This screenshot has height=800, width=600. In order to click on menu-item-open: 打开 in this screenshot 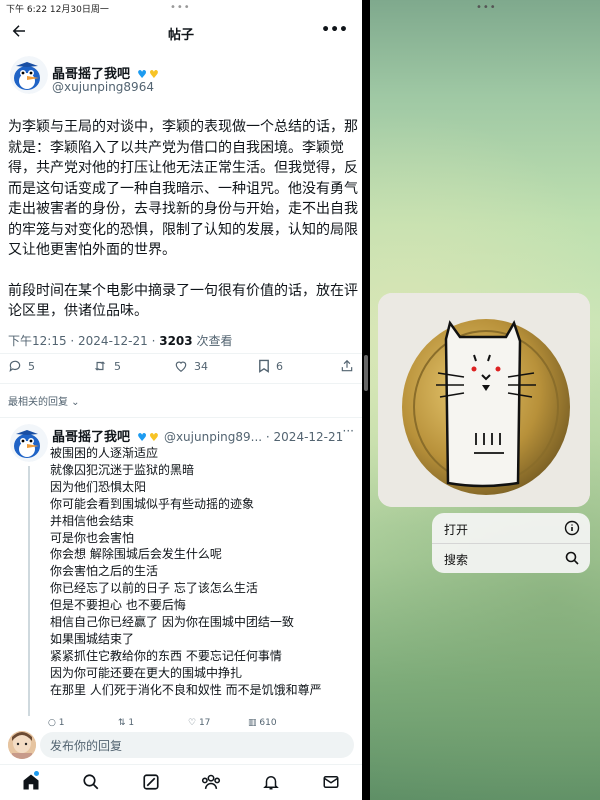, I will do `click(511, 528)`.